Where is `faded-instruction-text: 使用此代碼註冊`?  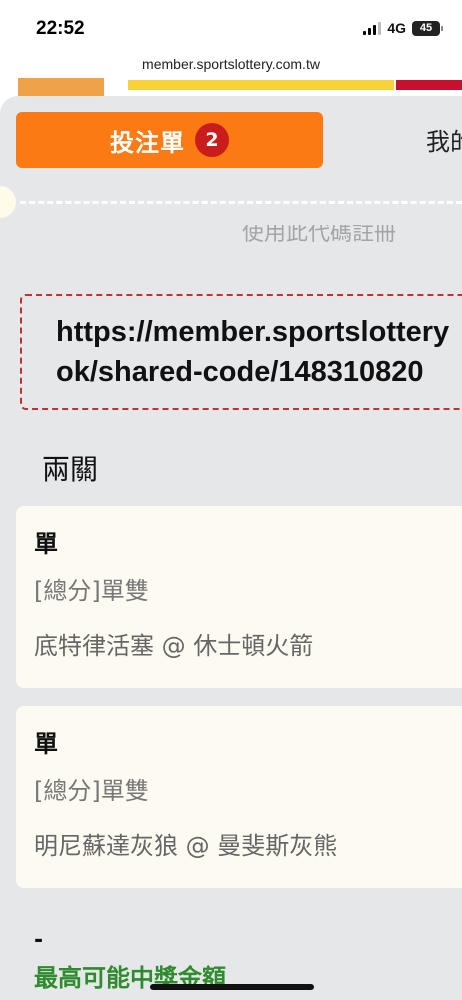 faded-instruction-text: 使用此代碼註冊 is located at coordinates (319, 233).